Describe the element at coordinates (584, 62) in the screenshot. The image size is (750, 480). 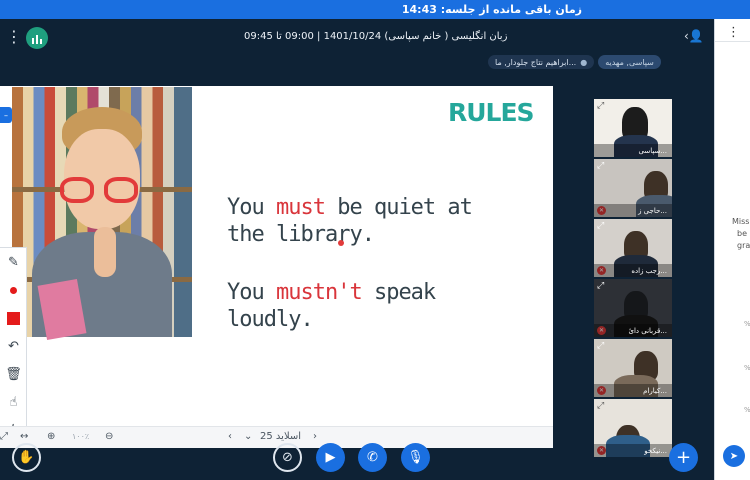
I see `mic-icon: ●` at that location.